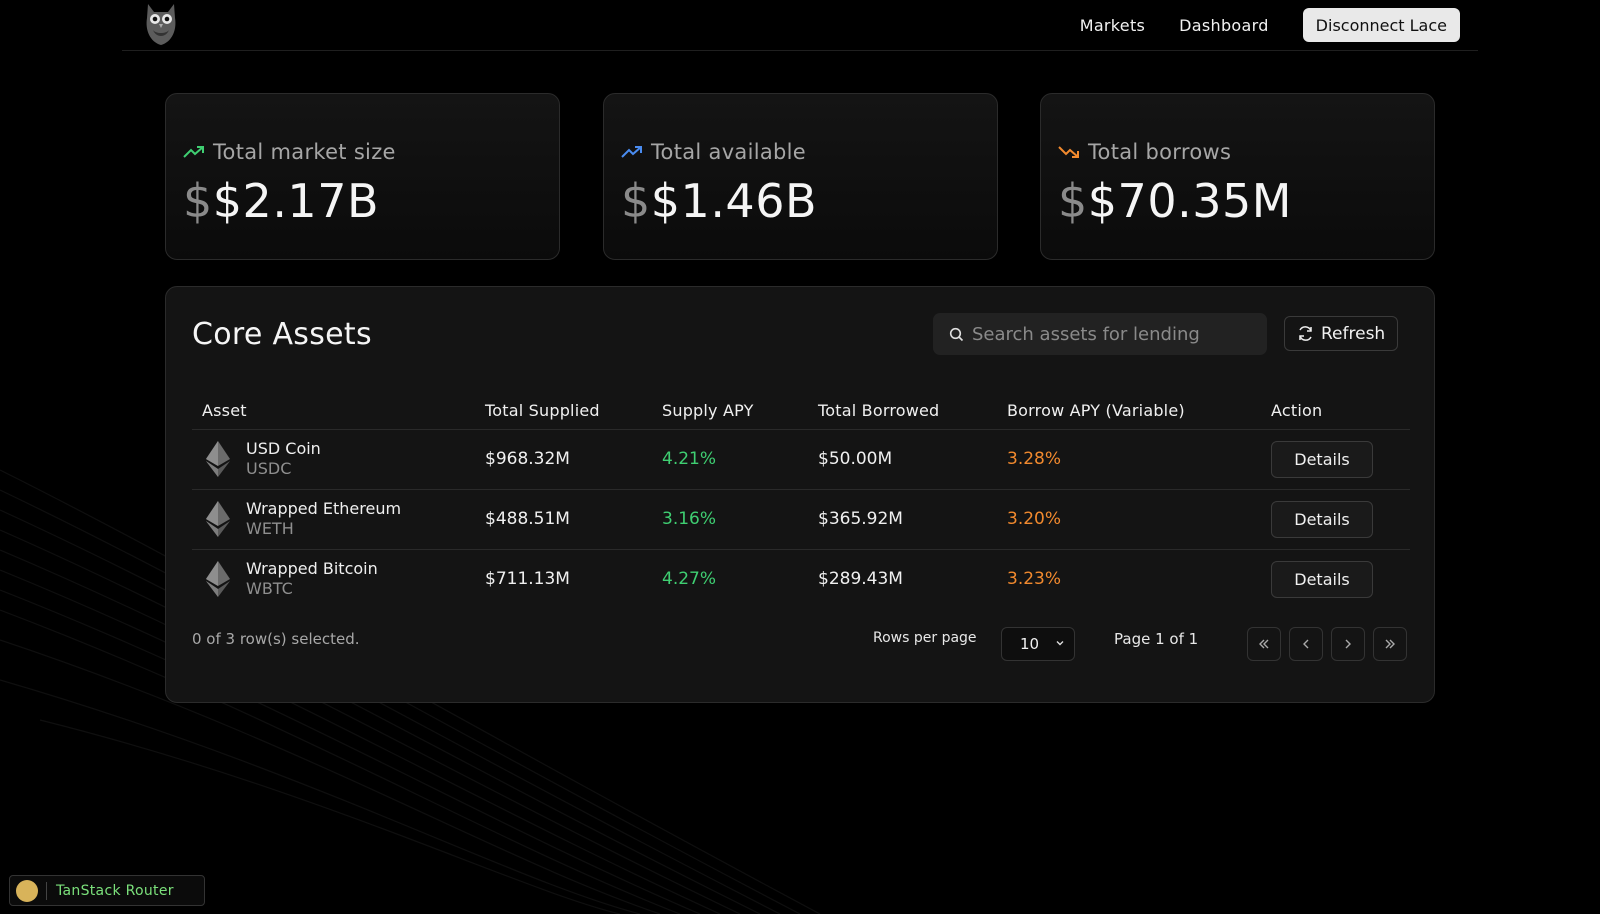 The height and width of the screenshot is (914, 1600). I want to click on stat-value: $$70.35M, so click(1175, 201).